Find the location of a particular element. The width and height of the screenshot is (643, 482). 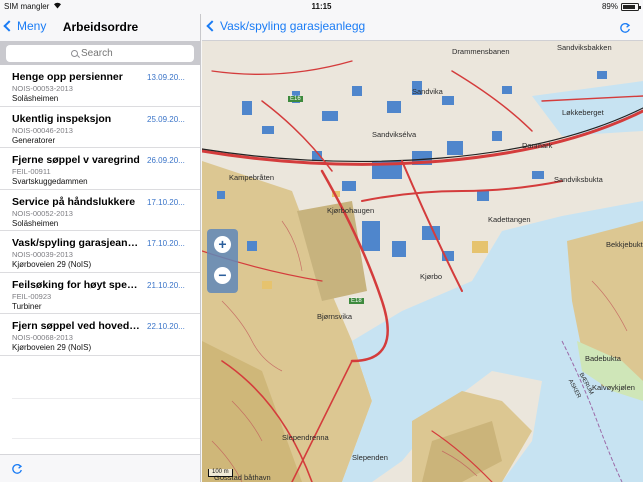

map-label-e16: E16 is located at coordinates (295, 99).